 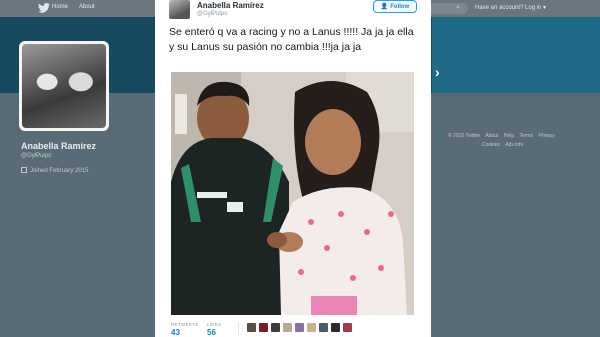 What do you see at coordinates (384, 7) in the screenshot?
I see `add-user-icon: 👤` at bounding box center [384, 7].